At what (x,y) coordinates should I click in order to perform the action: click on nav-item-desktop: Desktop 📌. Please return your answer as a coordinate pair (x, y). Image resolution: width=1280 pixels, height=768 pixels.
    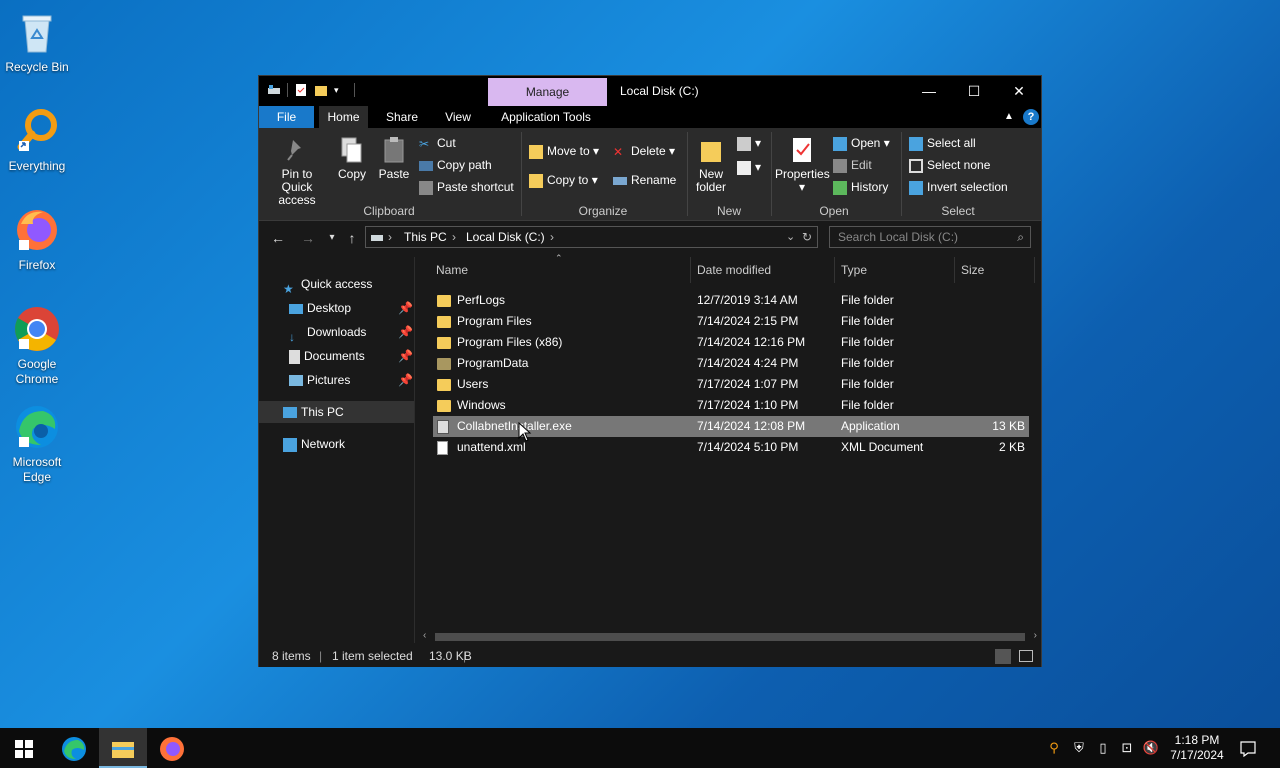
    Looking at the image, I should click on (351, 308).